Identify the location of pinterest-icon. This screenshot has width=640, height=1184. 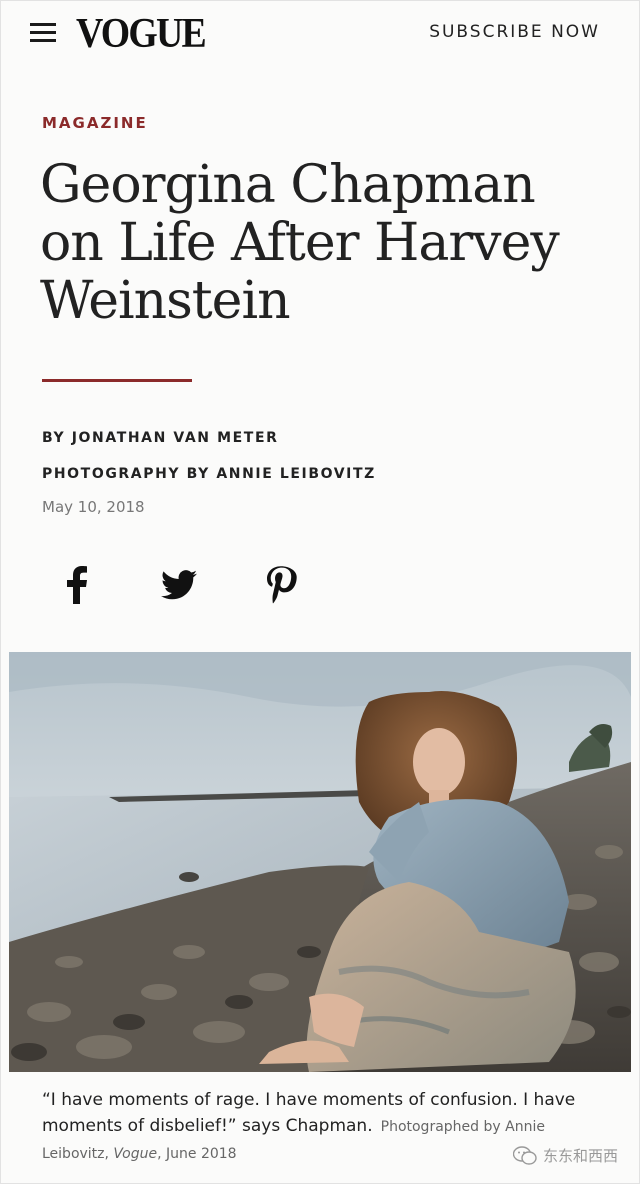
(282, 585).